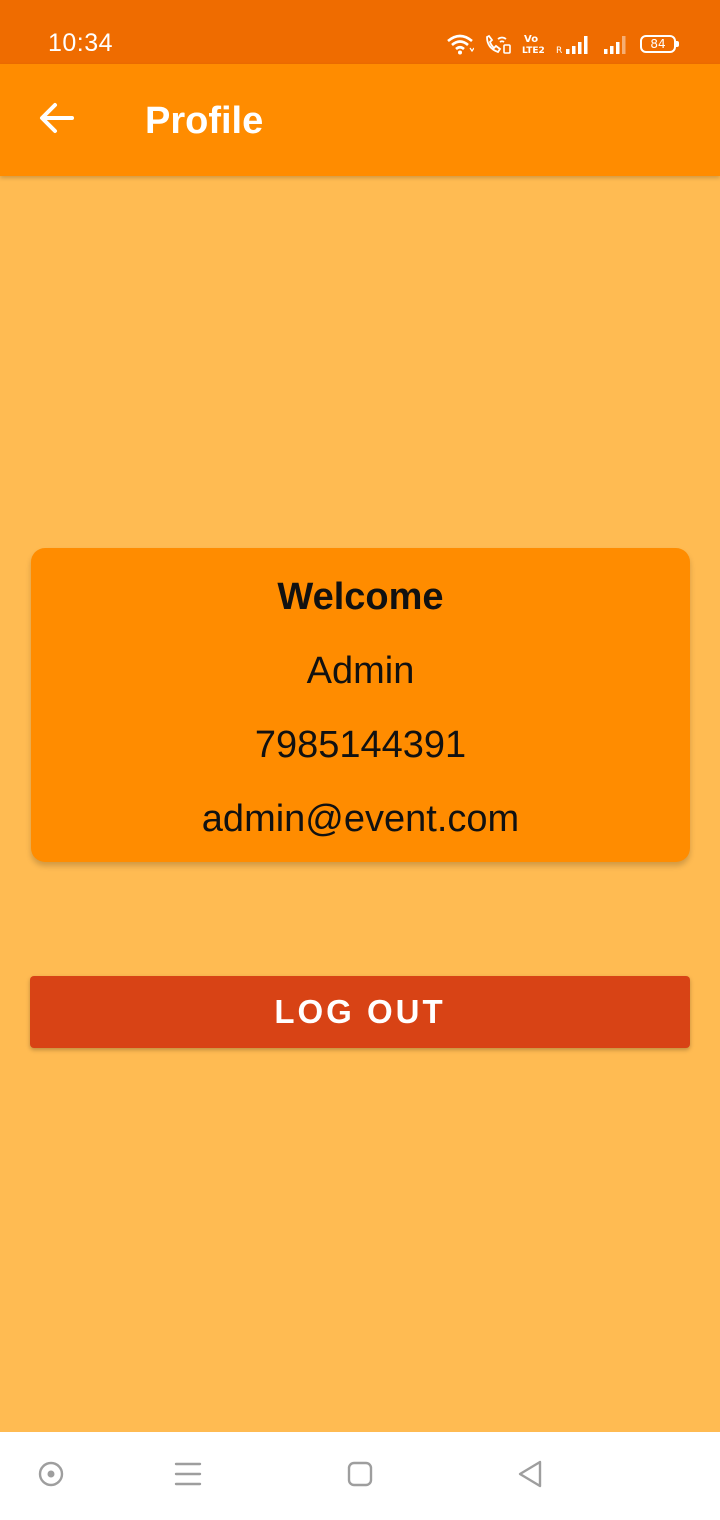 The image size is (720, 1520). I want to click on welcome-heading: Welcome, so click(360, 597).